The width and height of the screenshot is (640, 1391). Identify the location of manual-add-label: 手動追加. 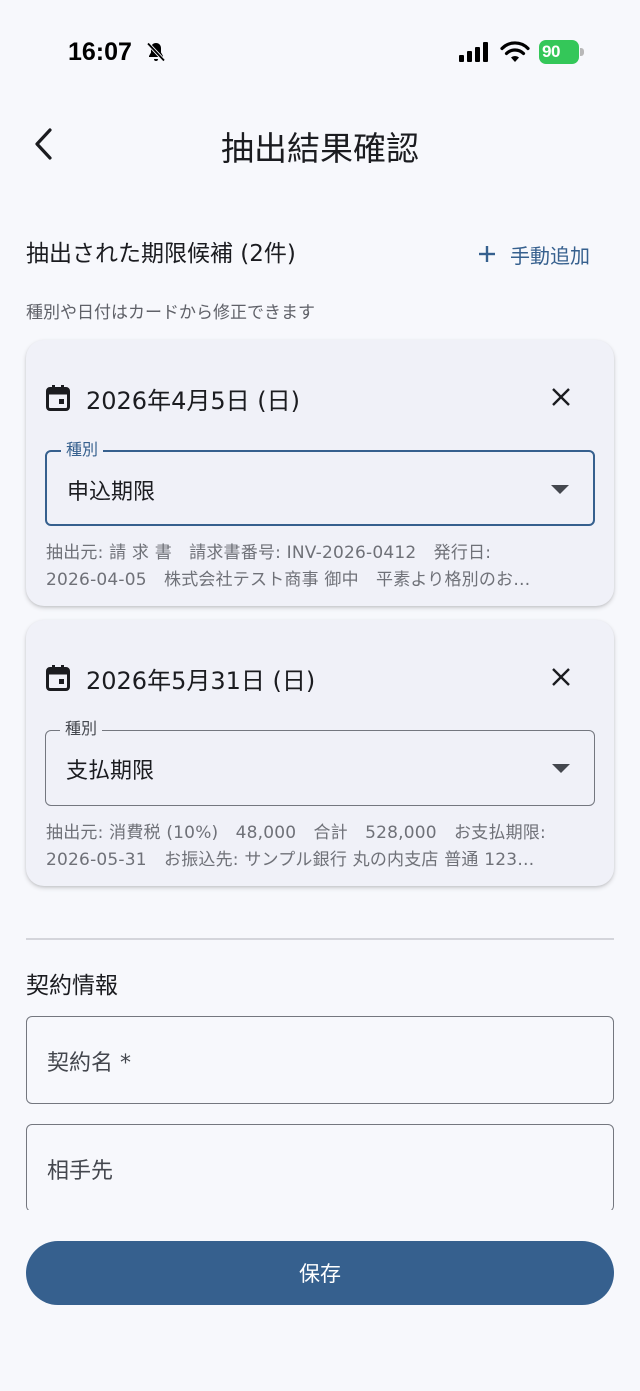
(550, 255).